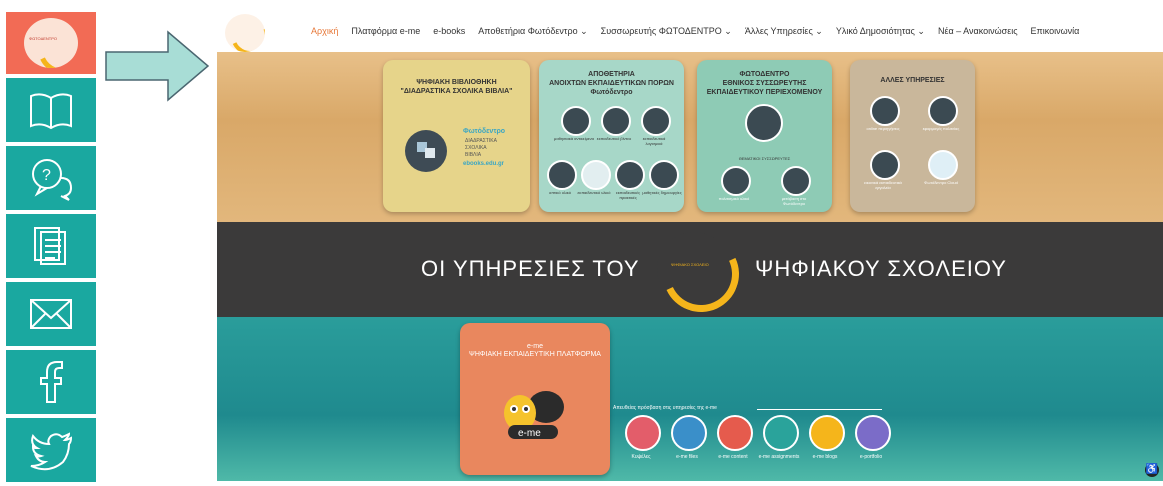  Describe the element at coordinates (941, 128) in the screenshot. I see `state-apps-label: εφαρμογές πολιτείας` at that location.